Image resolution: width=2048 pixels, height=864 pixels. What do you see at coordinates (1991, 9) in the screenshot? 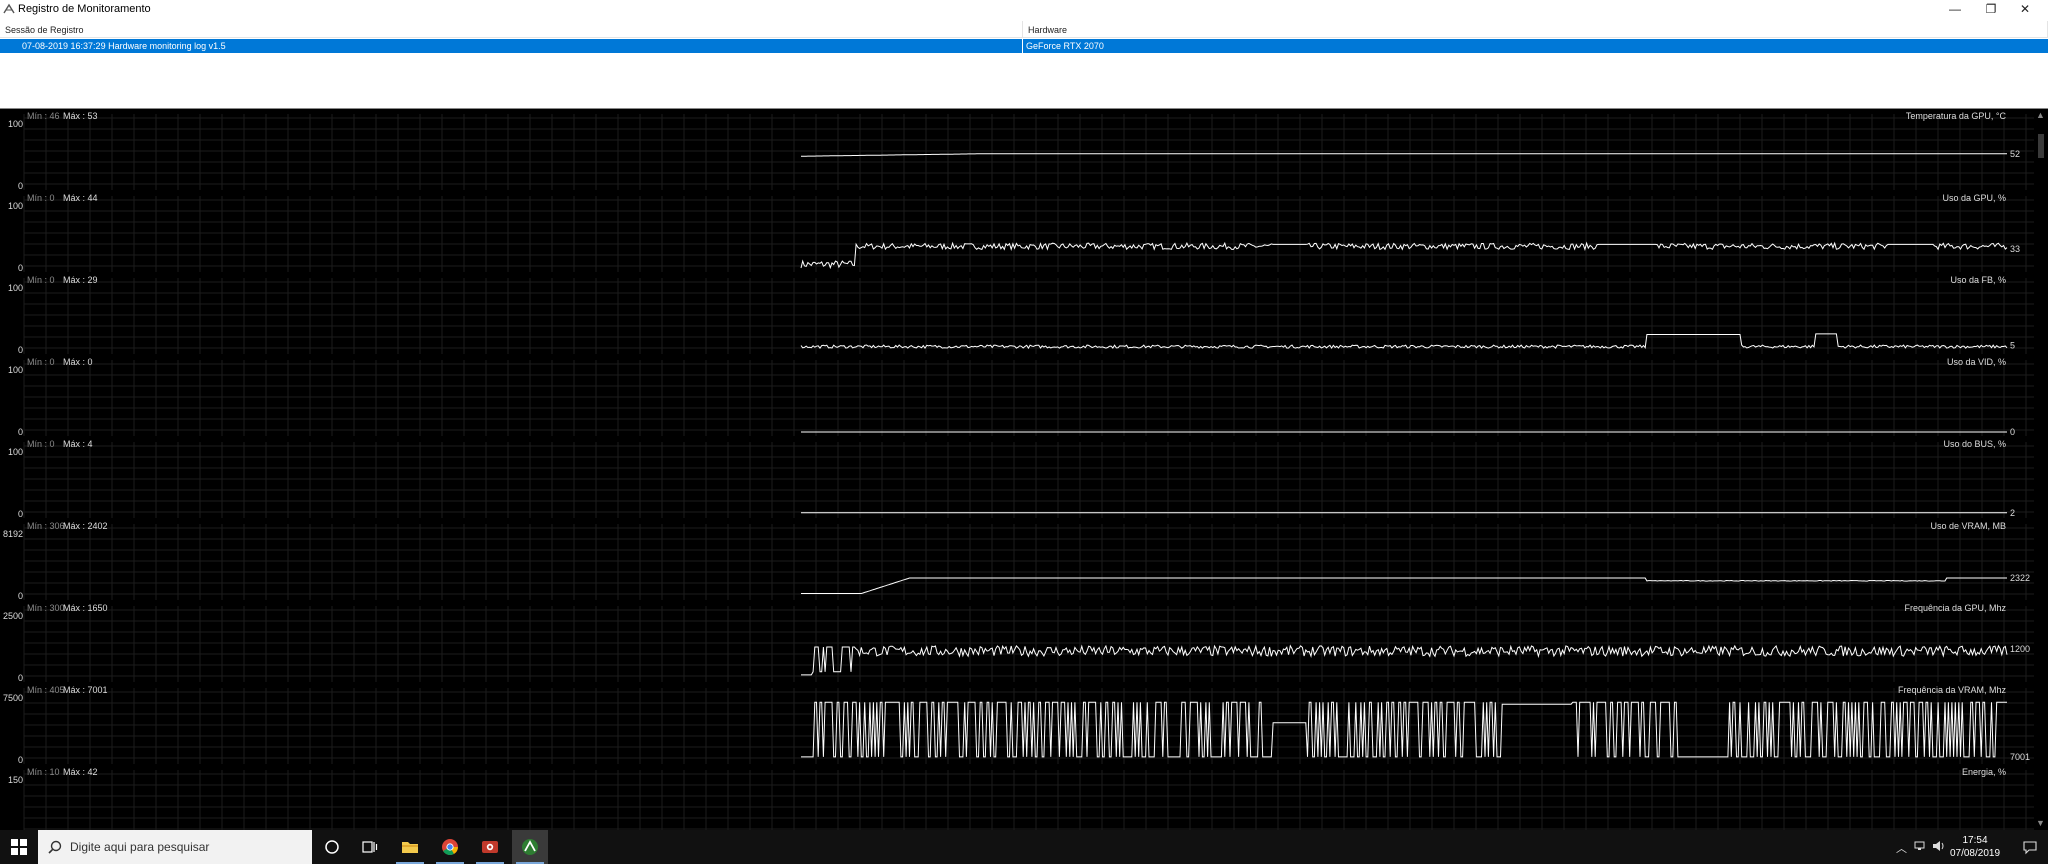
I see `restore-icon: ❐` at bounding box center [1991, 9].